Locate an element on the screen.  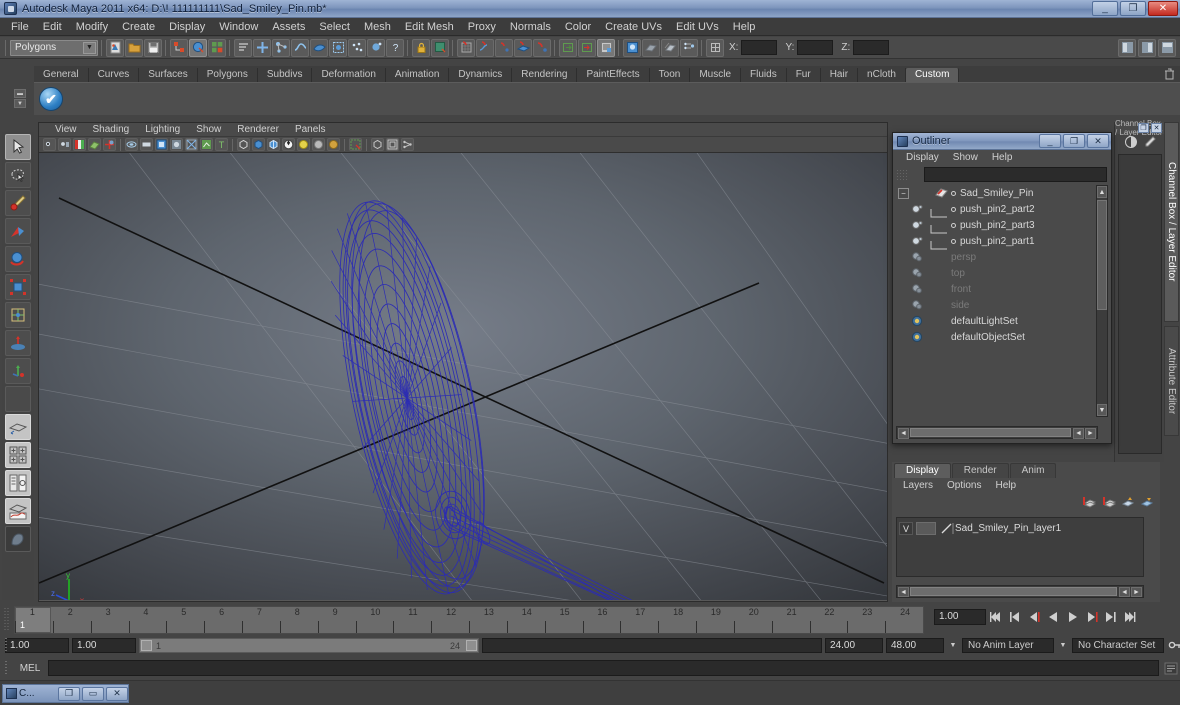
film-gate-icon is located at coordinates (146, 144).